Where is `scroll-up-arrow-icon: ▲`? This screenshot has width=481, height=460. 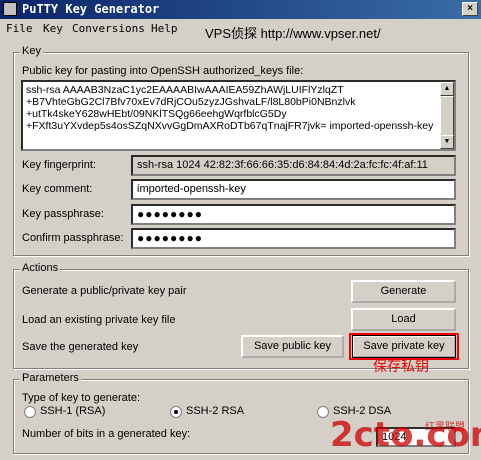 scroll-up-arrow-icon: ▲ is located at coordinates (447, 89).